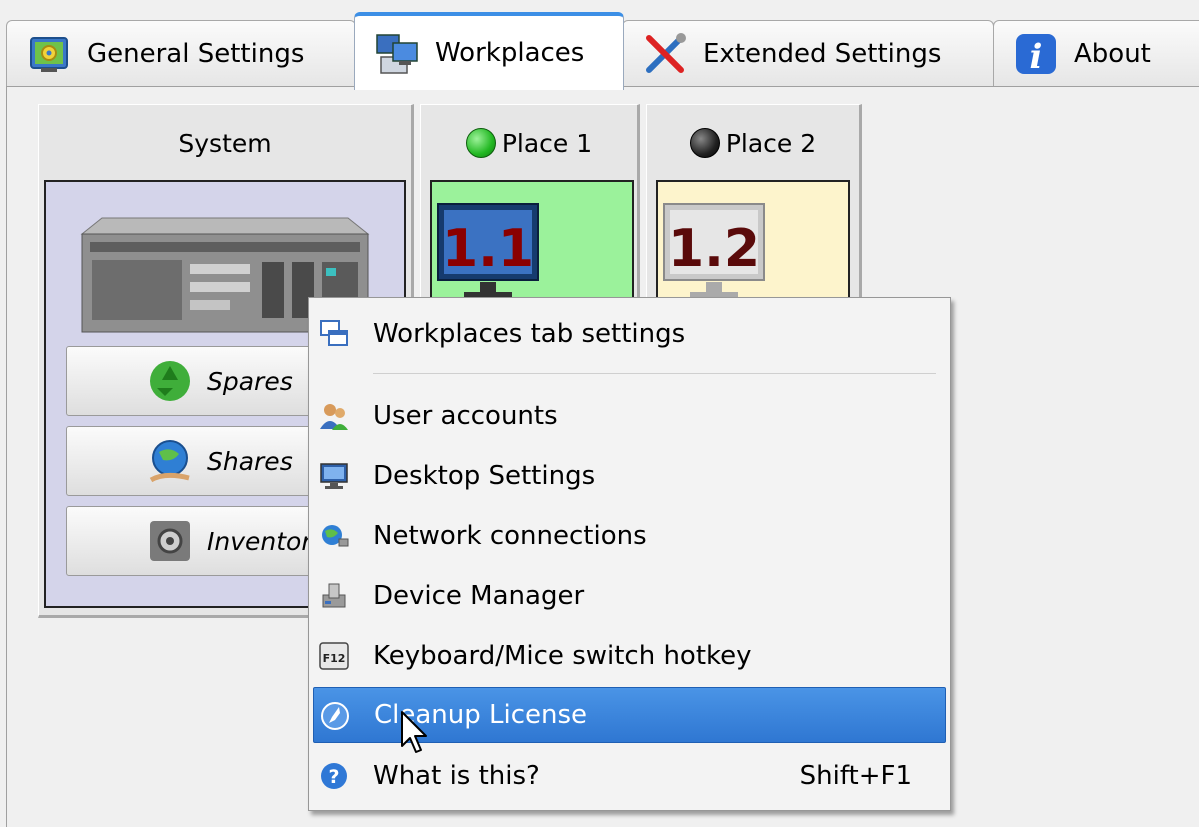  What do you see at coordinates (334, 333) in the screenshot?
I see `windows-stack-icon` at bounding box center [334, 333].